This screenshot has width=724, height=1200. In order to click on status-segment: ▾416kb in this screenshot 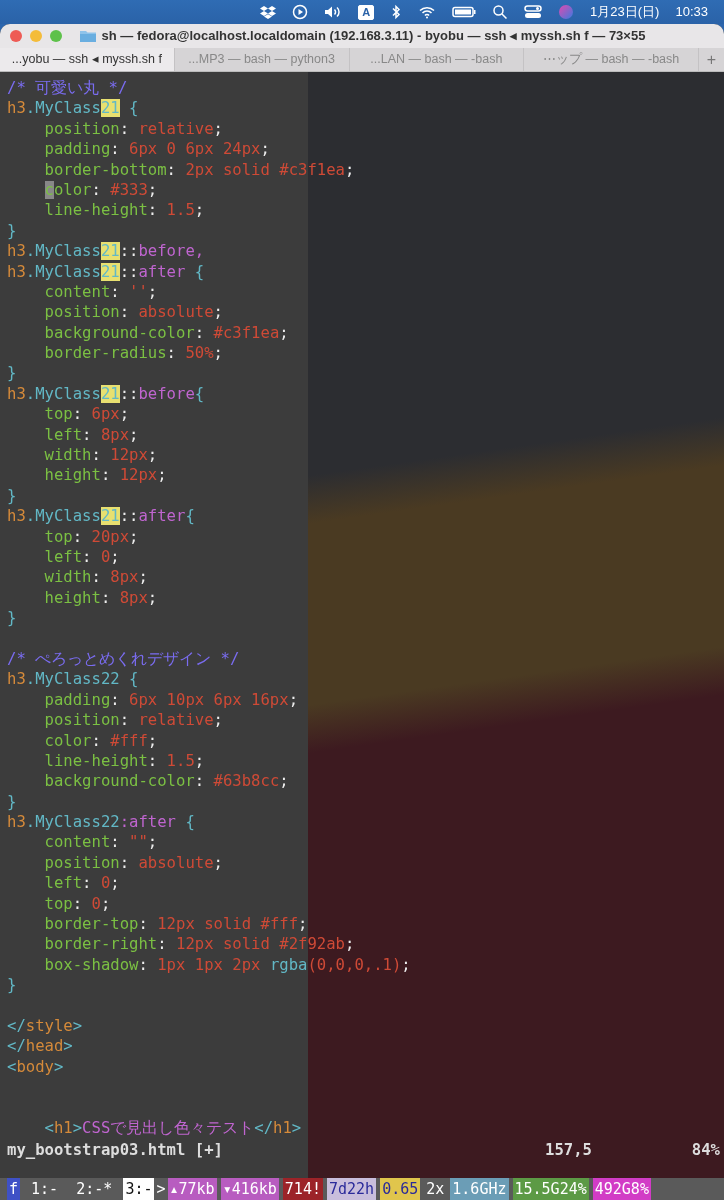, I will do `click(249, 1189)`.